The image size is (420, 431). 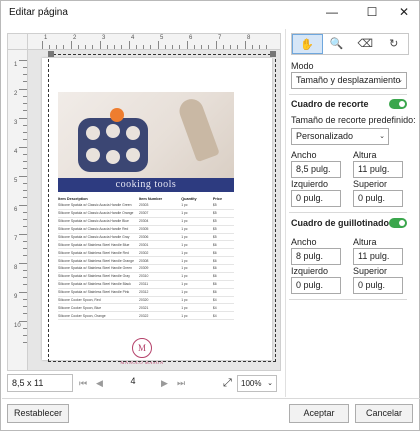 I want to click on crop-height-label: Altura, so click(x=365, y=155).